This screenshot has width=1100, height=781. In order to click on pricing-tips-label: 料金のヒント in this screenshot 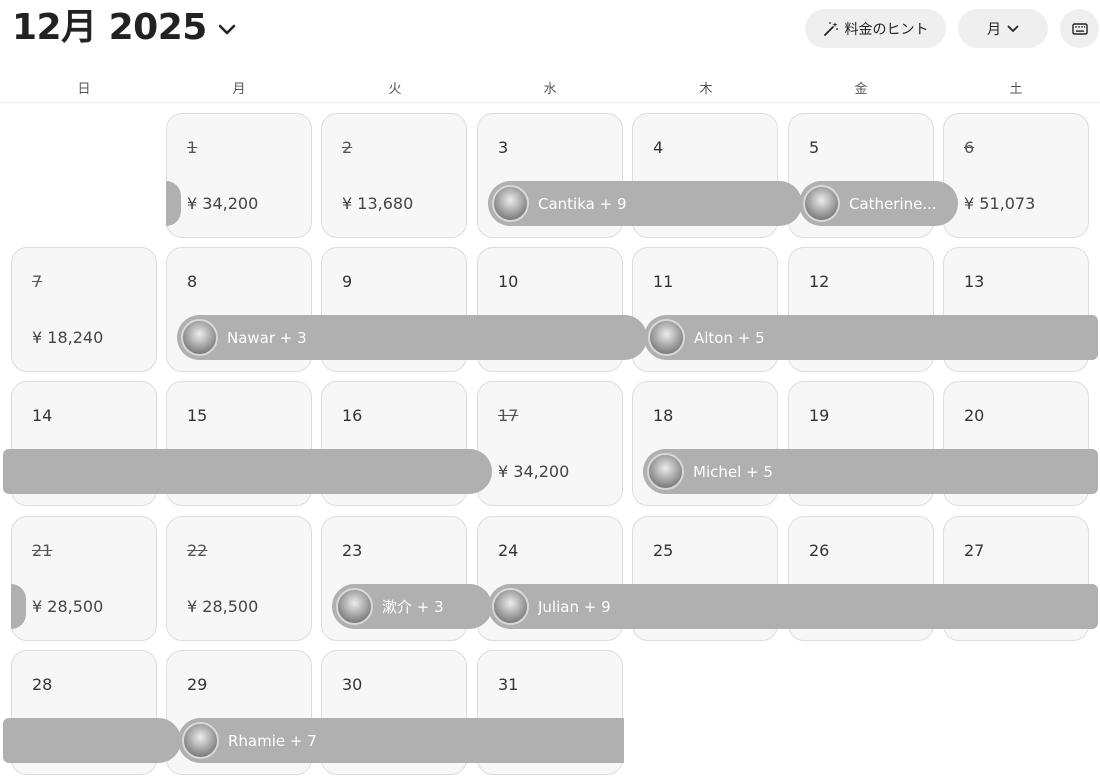, I will do `click(886, 29)`.